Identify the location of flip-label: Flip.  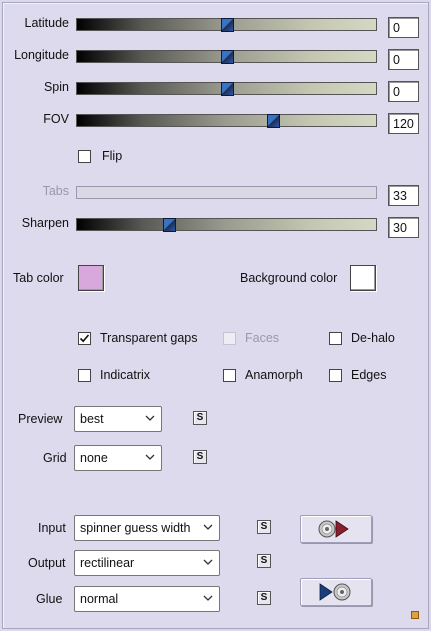
(112, 156).